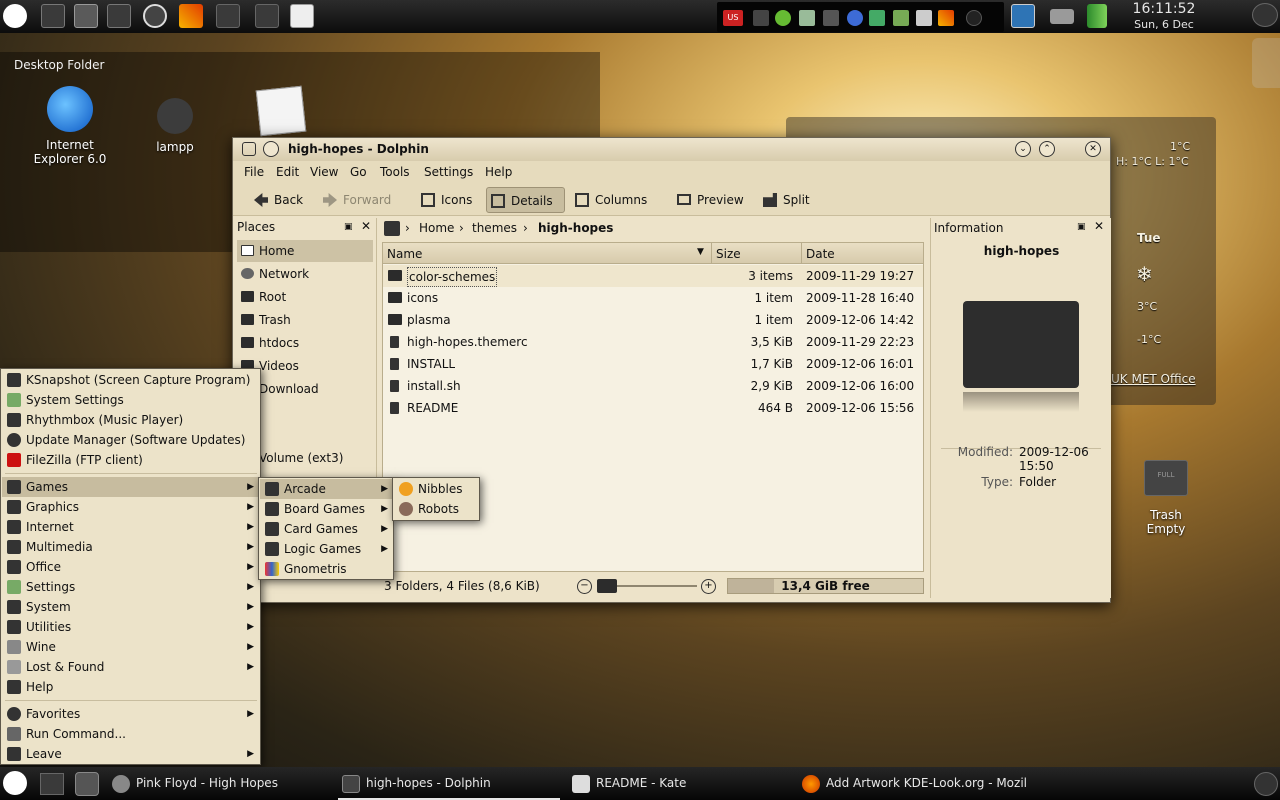 This screenshot has width=1280, height=800. Describe the element at coordinates (305, 297) in the screenshot. I see `places-item-root: Root` at that location.